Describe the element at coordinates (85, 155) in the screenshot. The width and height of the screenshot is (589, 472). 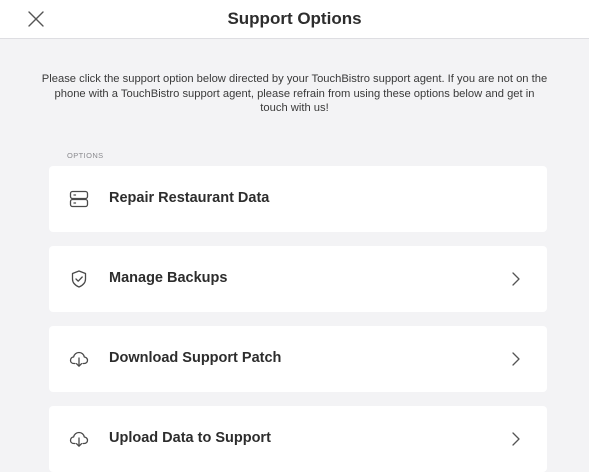
I see `section-label-options: OPTIONS` at that location.